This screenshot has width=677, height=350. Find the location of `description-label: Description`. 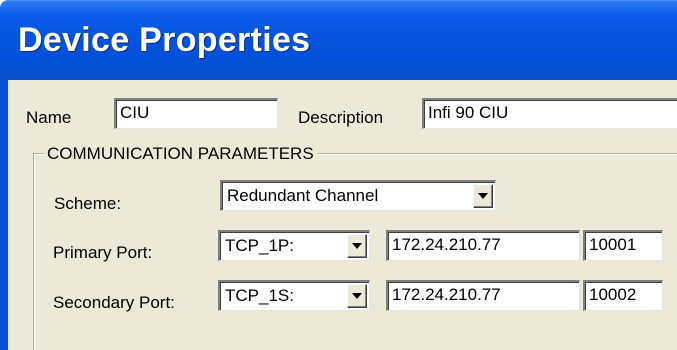

description-label: Description is located at coordinates (341, 117).